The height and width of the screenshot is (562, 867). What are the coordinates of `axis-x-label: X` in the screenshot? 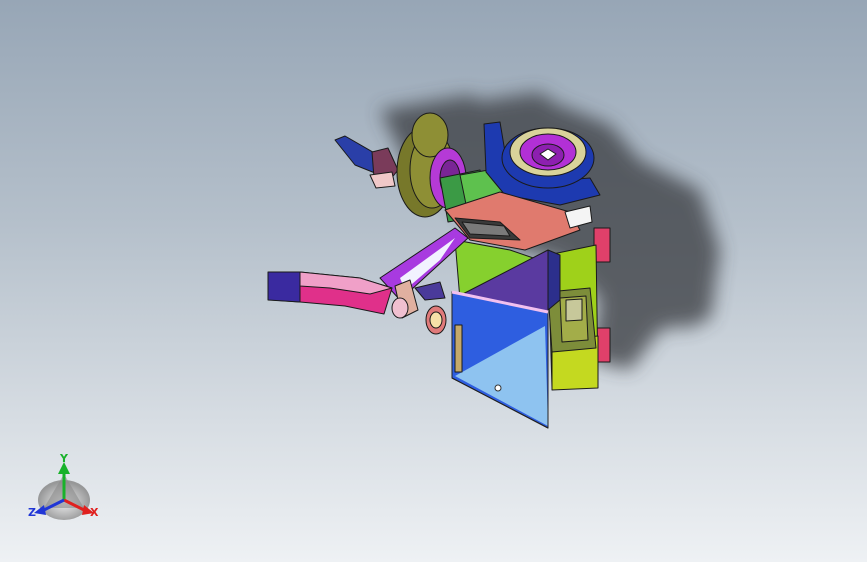 It's located at (94, 512).